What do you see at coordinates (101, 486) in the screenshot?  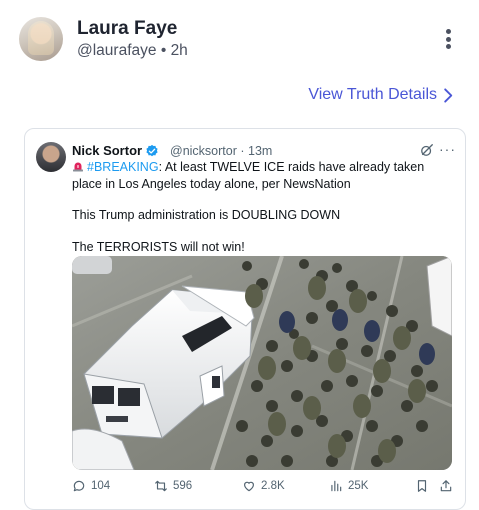 I see `reply-count: 104` at bounding box center [101, 486].